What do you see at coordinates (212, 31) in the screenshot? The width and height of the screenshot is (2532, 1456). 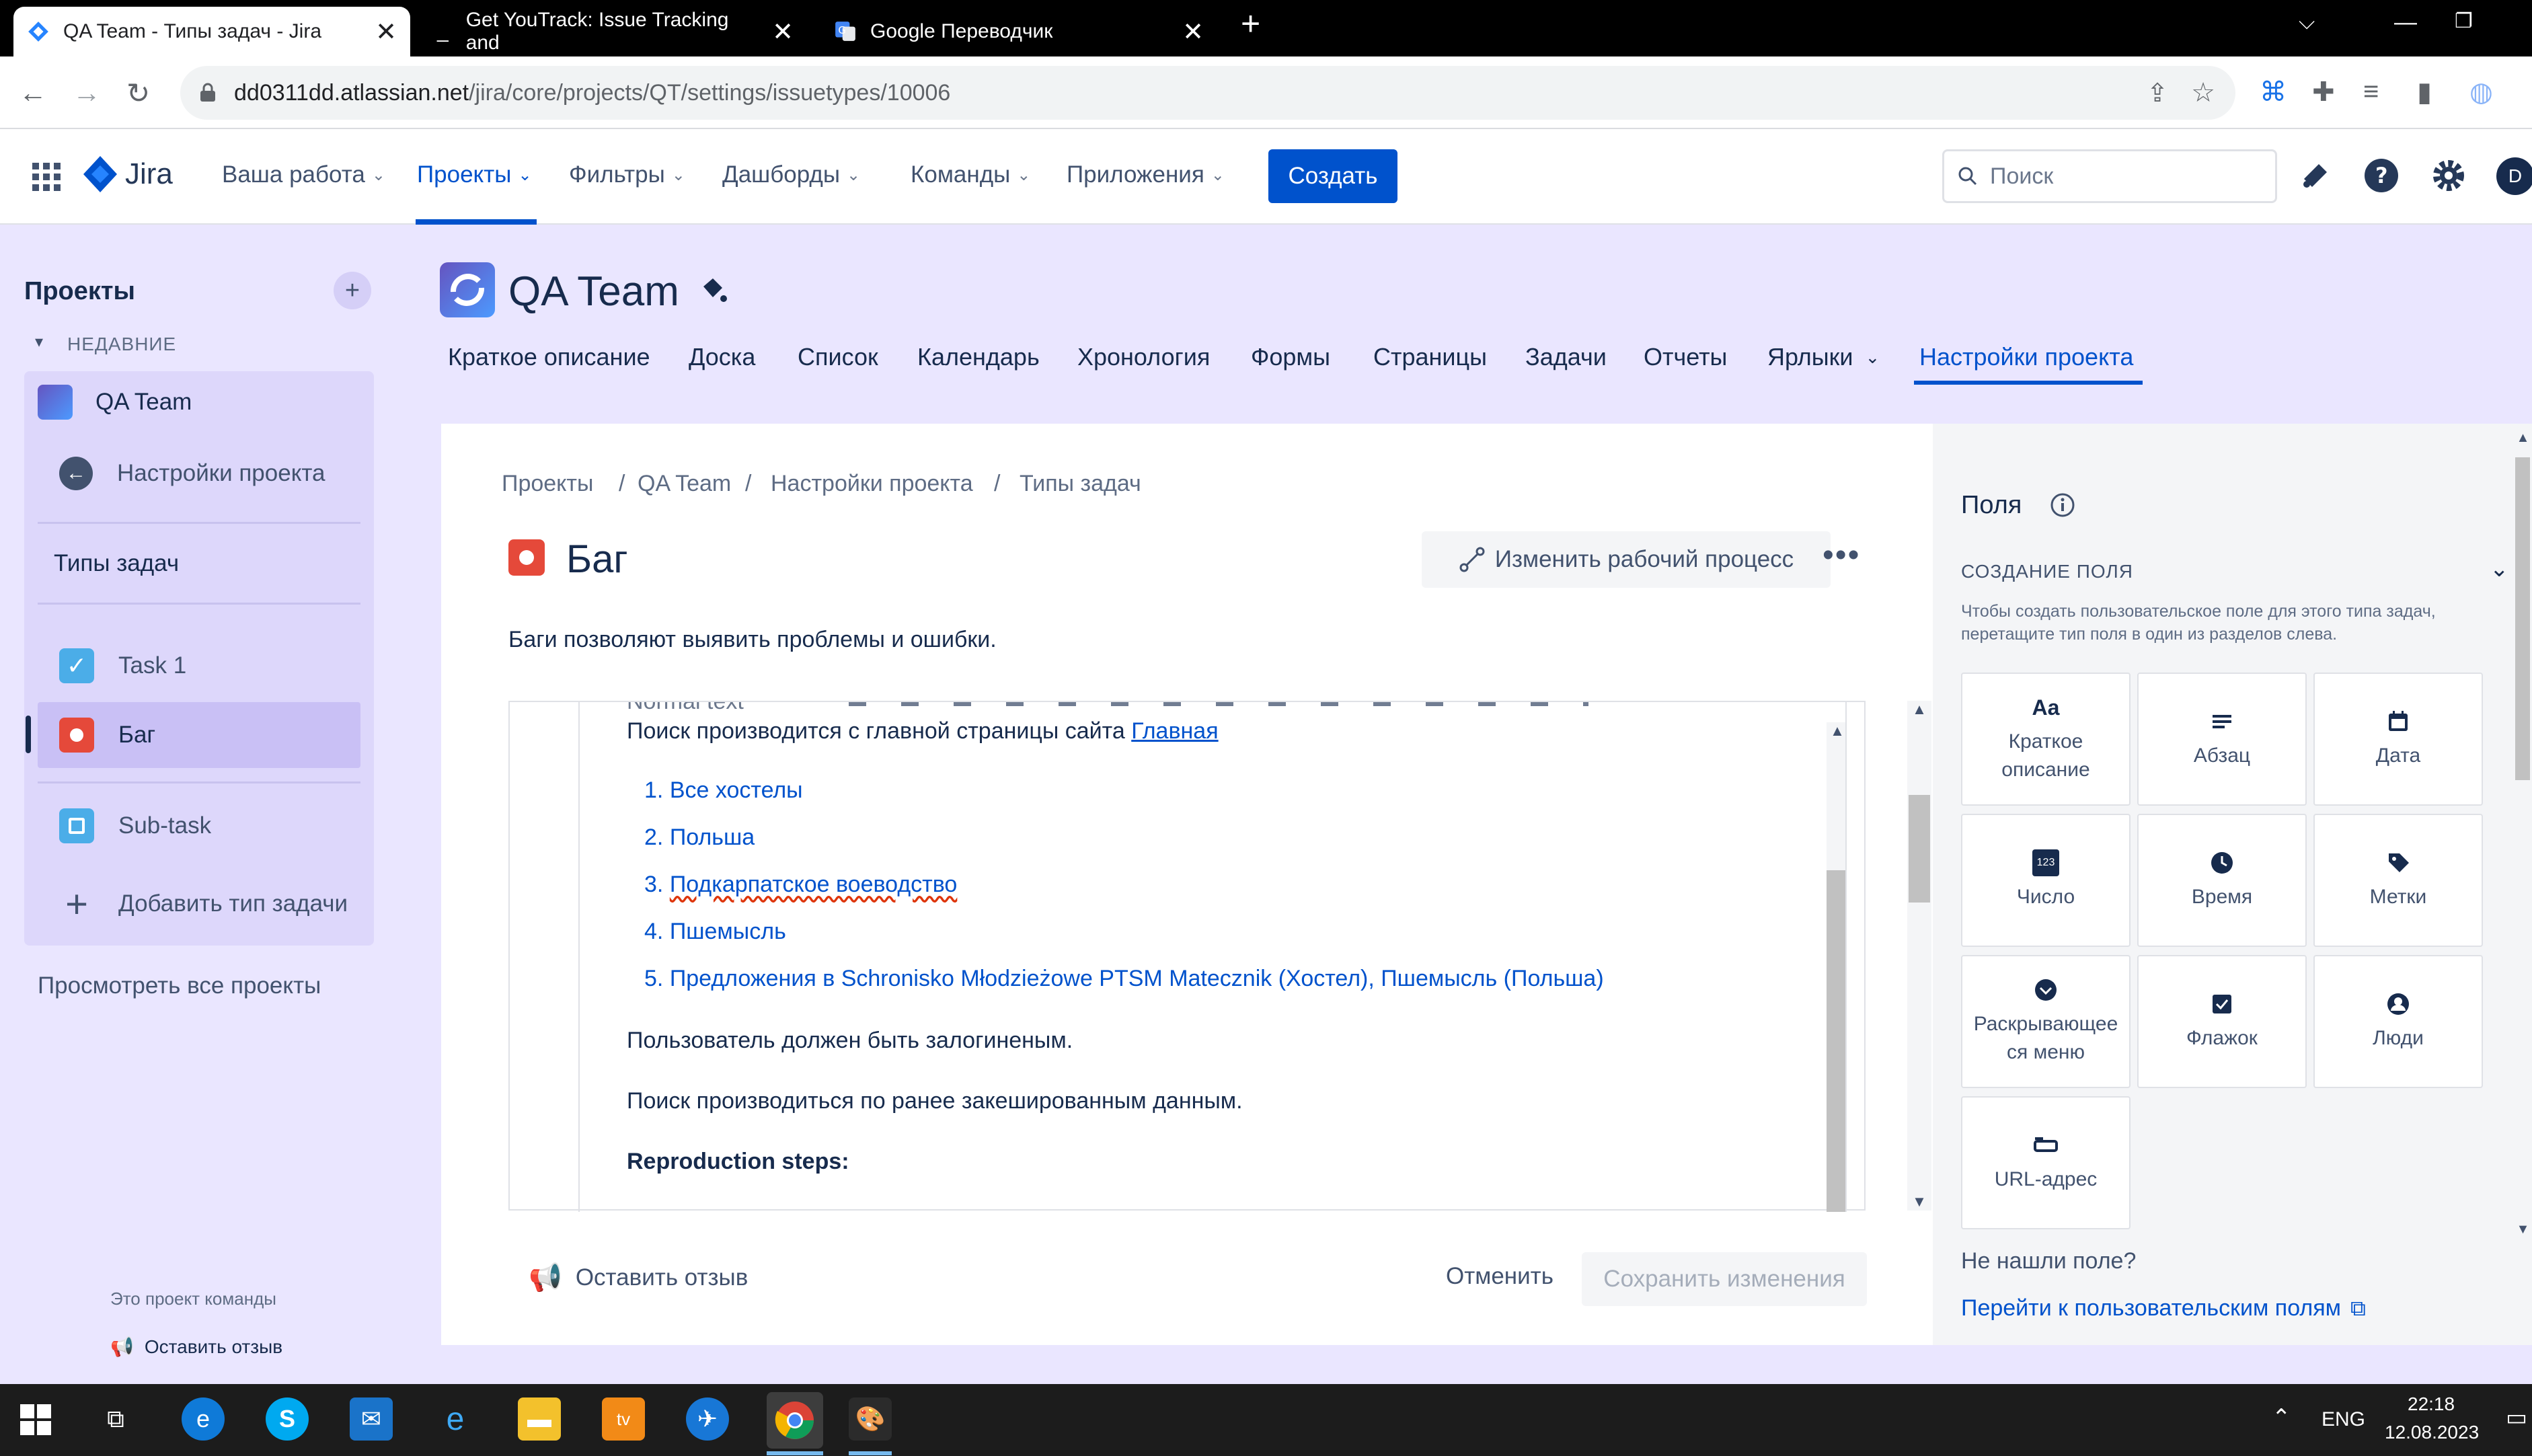 I see `browser-tab-jira: QA Team - Типы задач - Jira ✕` at bounding box center [212, 31].